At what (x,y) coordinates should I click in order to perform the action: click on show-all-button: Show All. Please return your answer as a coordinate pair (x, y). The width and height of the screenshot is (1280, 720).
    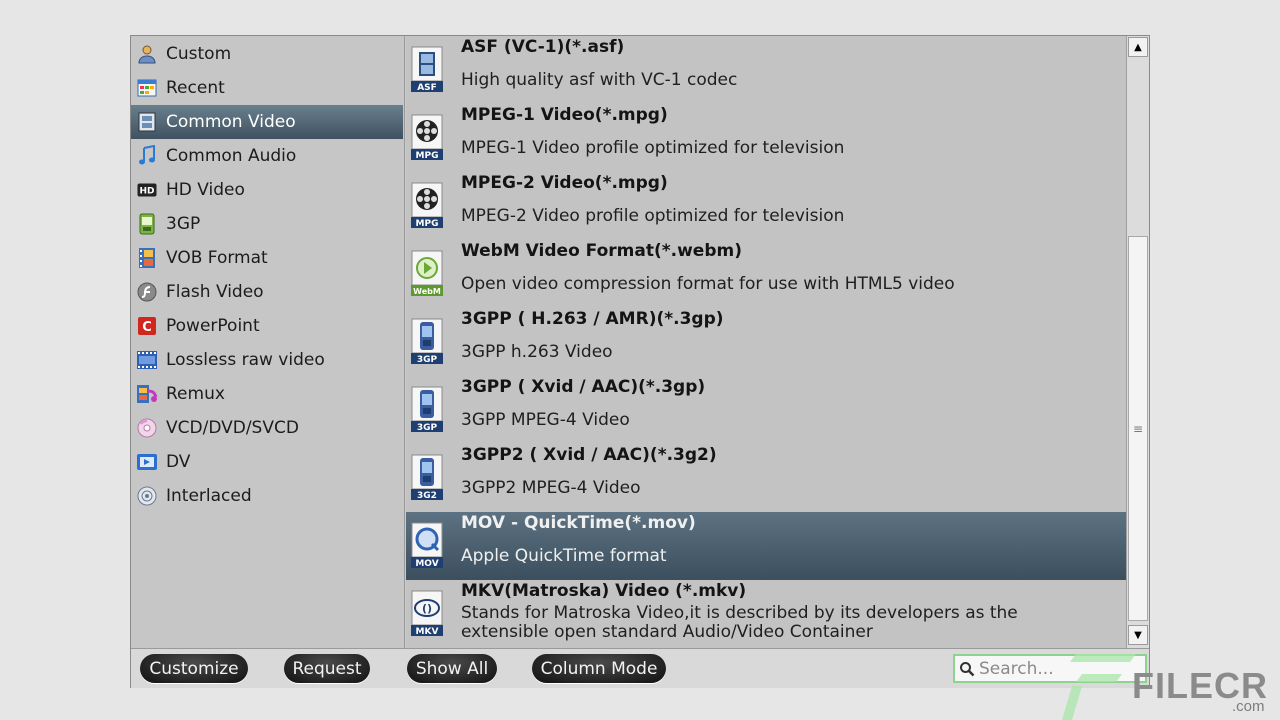
    Looking at the image, I should click on (452, 668).